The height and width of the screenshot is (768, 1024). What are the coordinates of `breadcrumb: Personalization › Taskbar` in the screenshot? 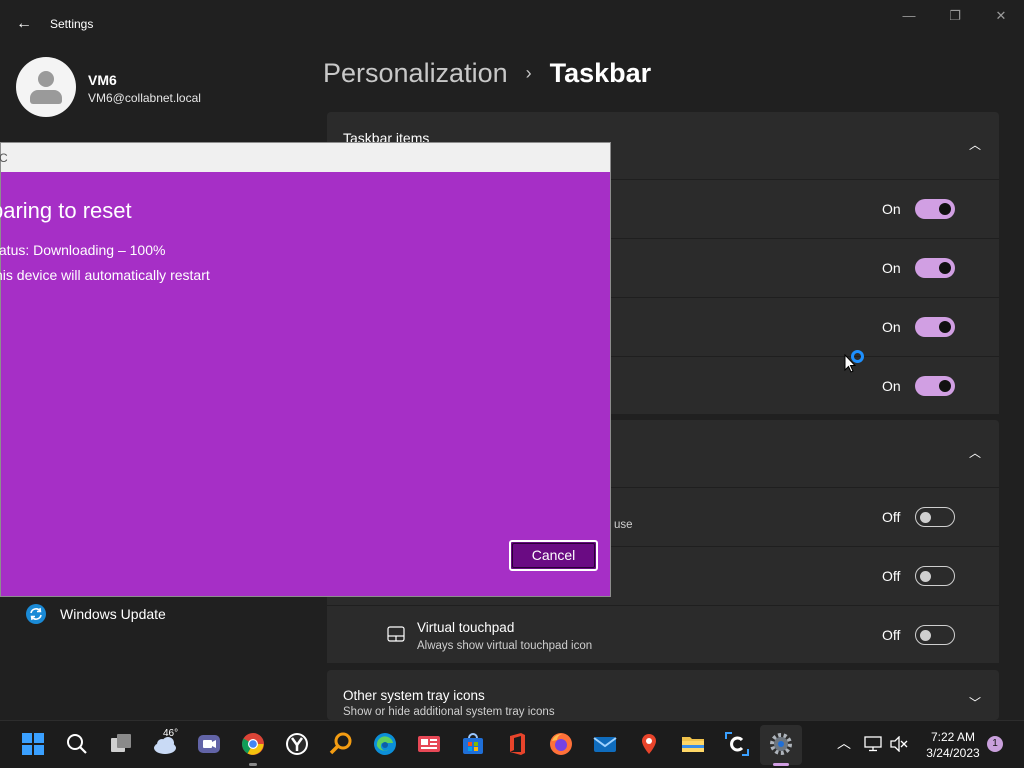 It's located at (487, 73).